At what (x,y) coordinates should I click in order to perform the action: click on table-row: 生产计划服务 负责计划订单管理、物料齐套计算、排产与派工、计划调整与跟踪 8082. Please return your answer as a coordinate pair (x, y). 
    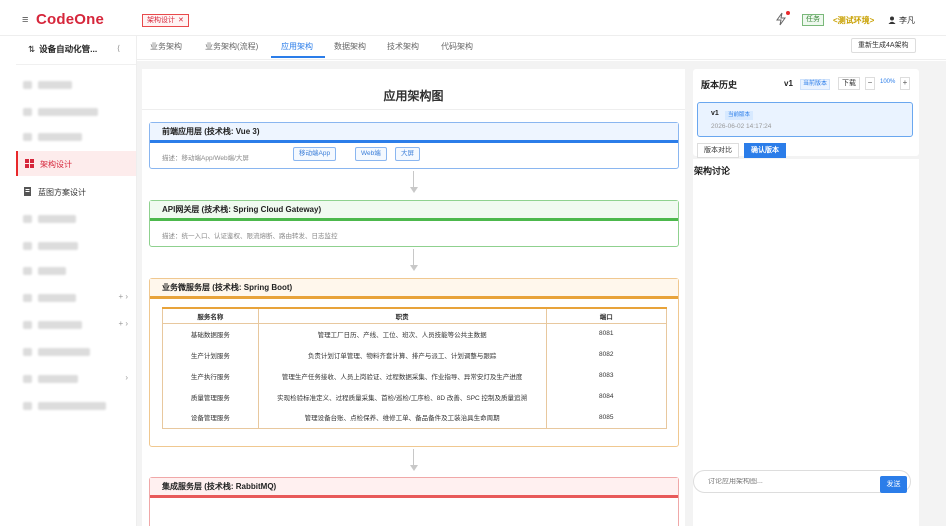
    Looking at the image, I should click on (415, 354).